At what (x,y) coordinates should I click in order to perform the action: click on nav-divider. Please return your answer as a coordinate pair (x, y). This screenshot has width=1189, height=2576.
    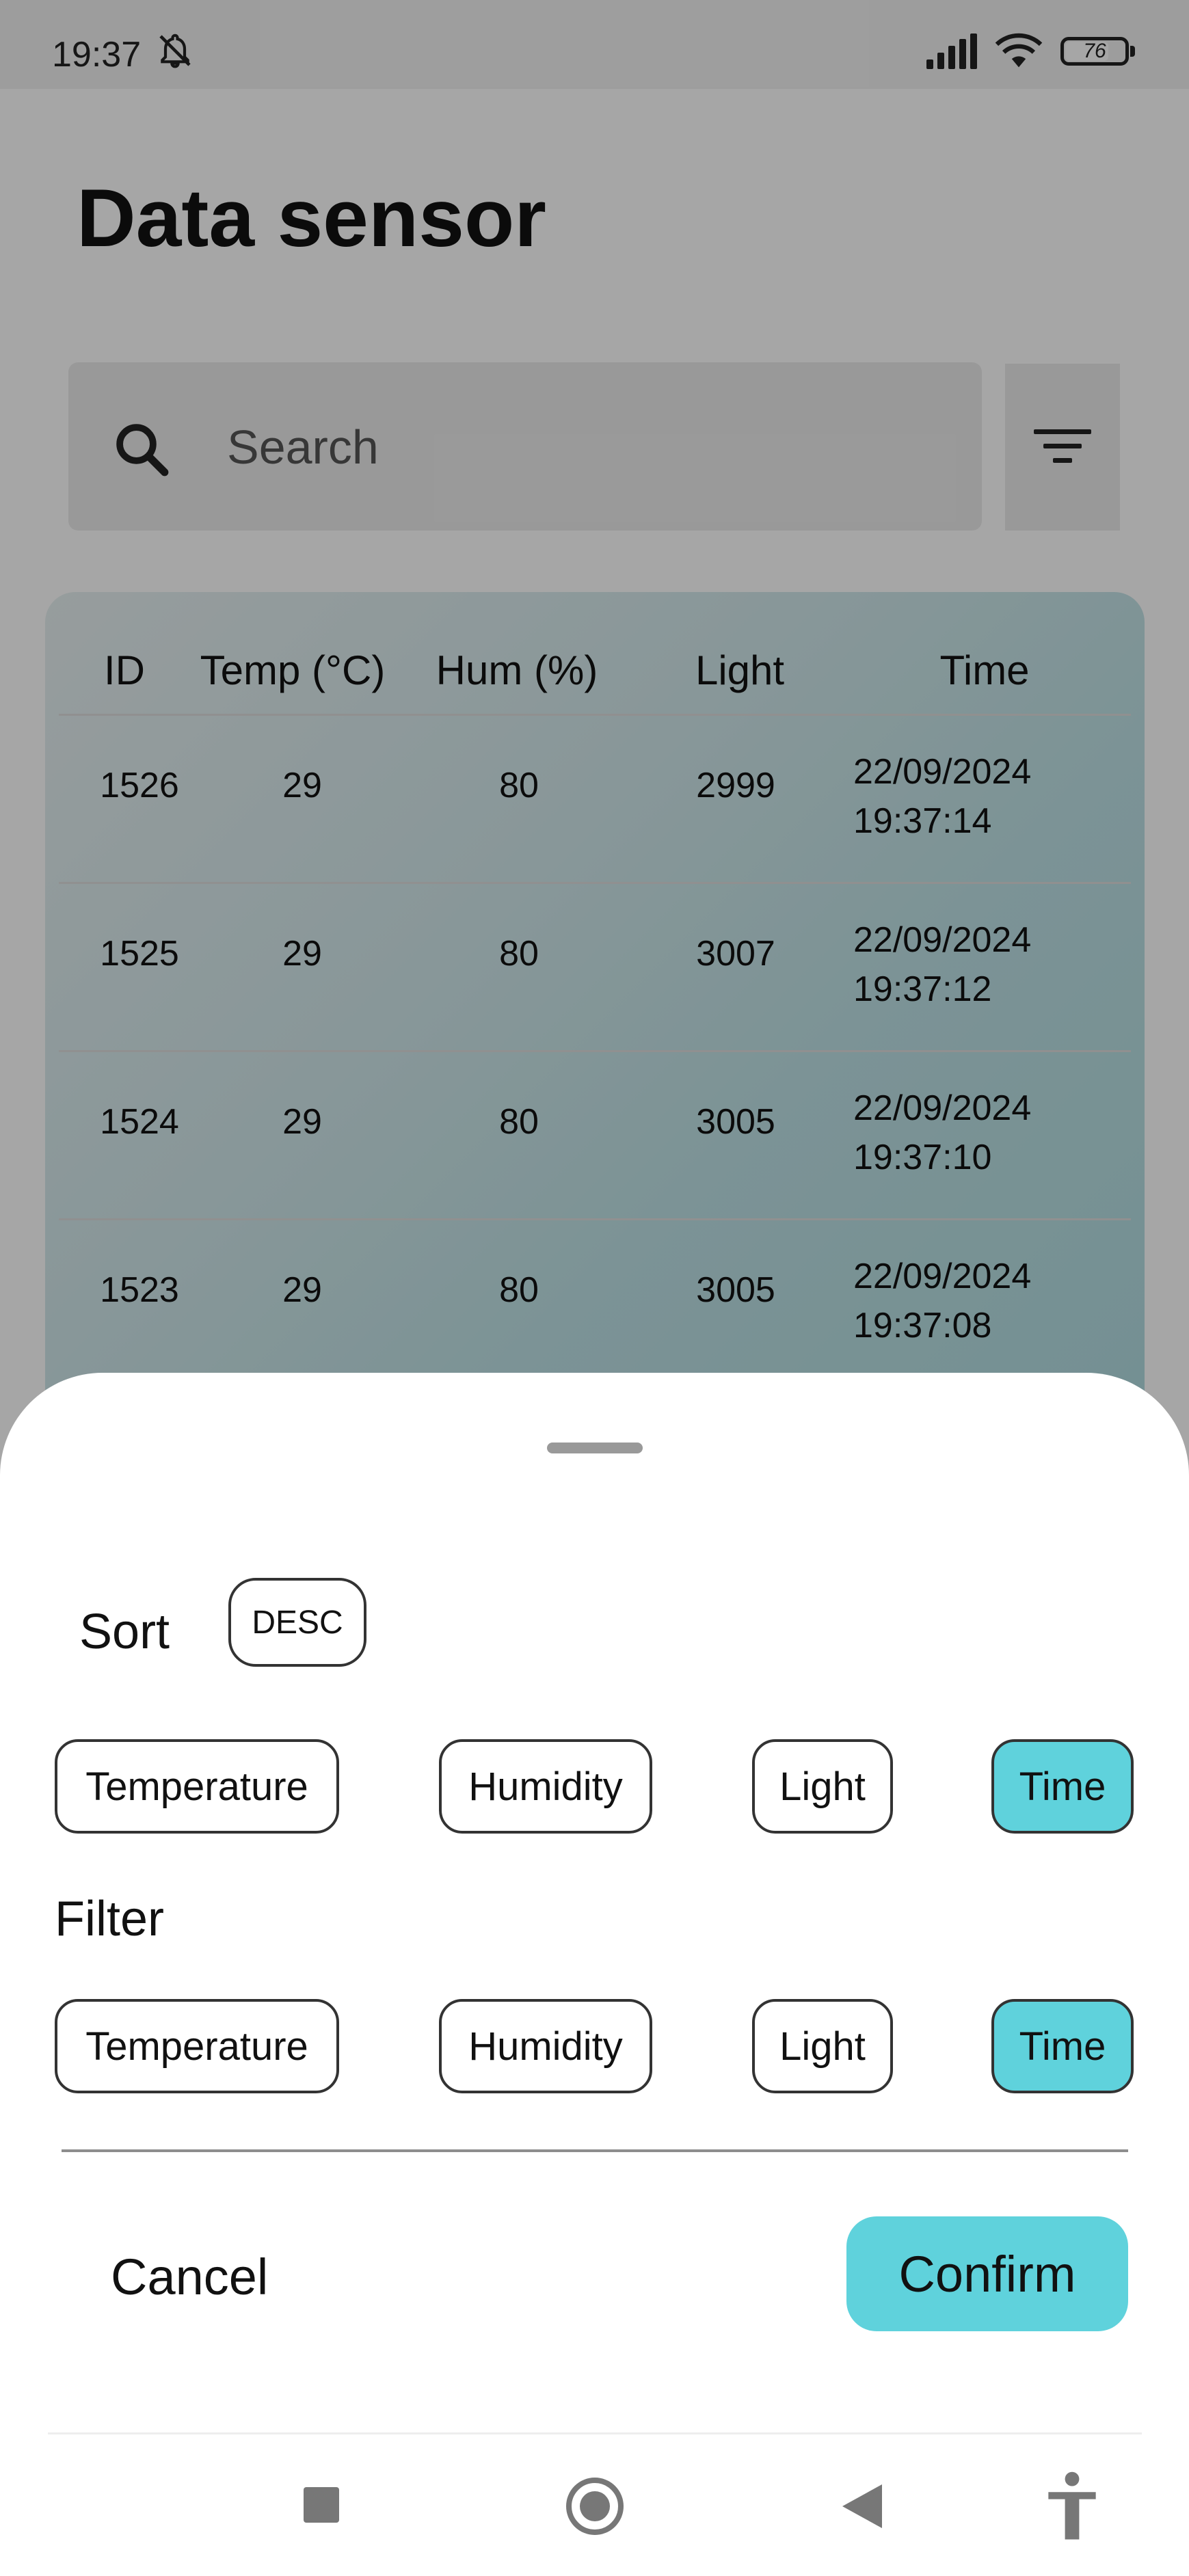
    Looking at the image, I should click on (595, 2433).